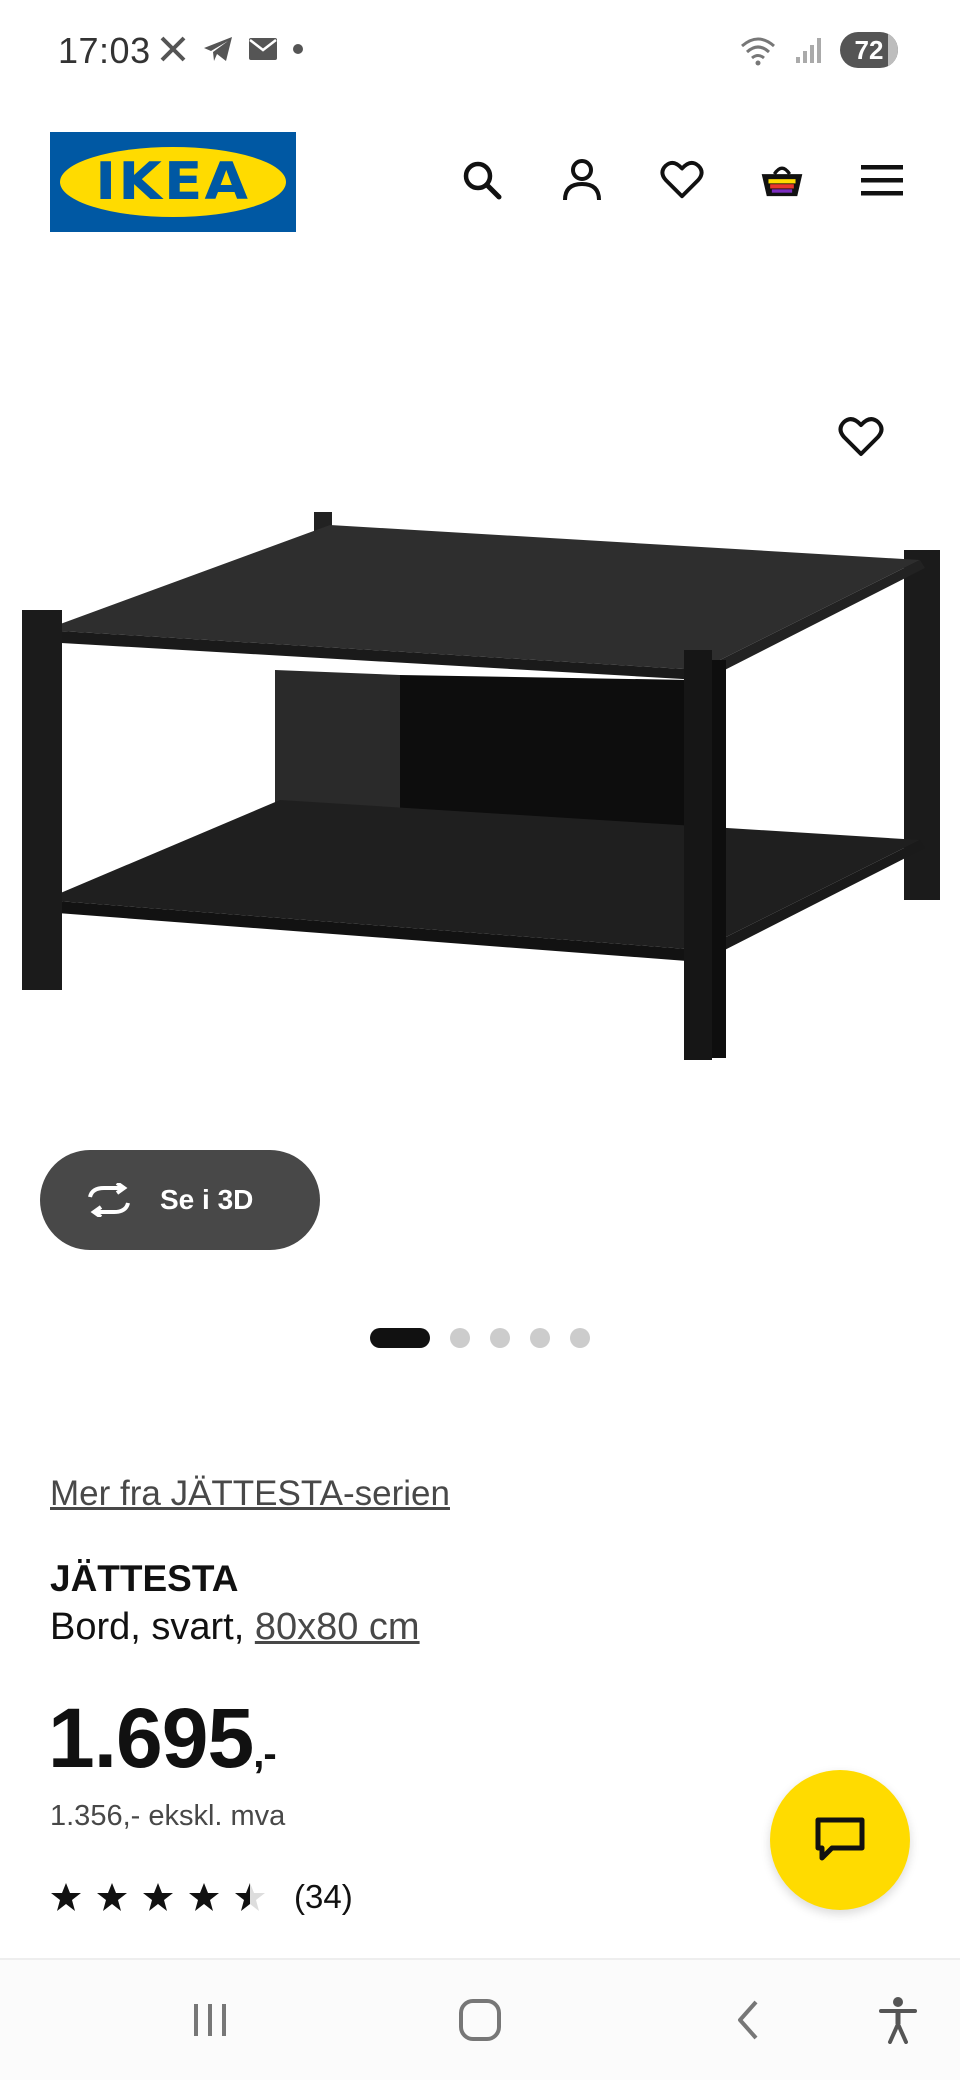 This screenshot has height=2080, width=960. I want to click on favourites-button, so click(682, 180).